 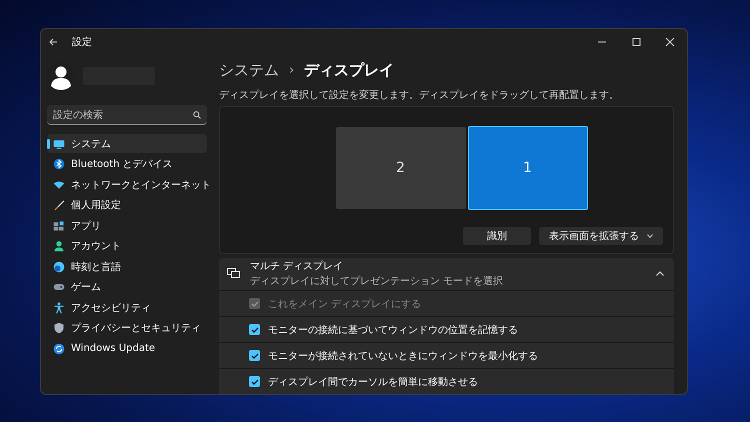 I want to click on display-tile: 1, so click(x=528, y=168).